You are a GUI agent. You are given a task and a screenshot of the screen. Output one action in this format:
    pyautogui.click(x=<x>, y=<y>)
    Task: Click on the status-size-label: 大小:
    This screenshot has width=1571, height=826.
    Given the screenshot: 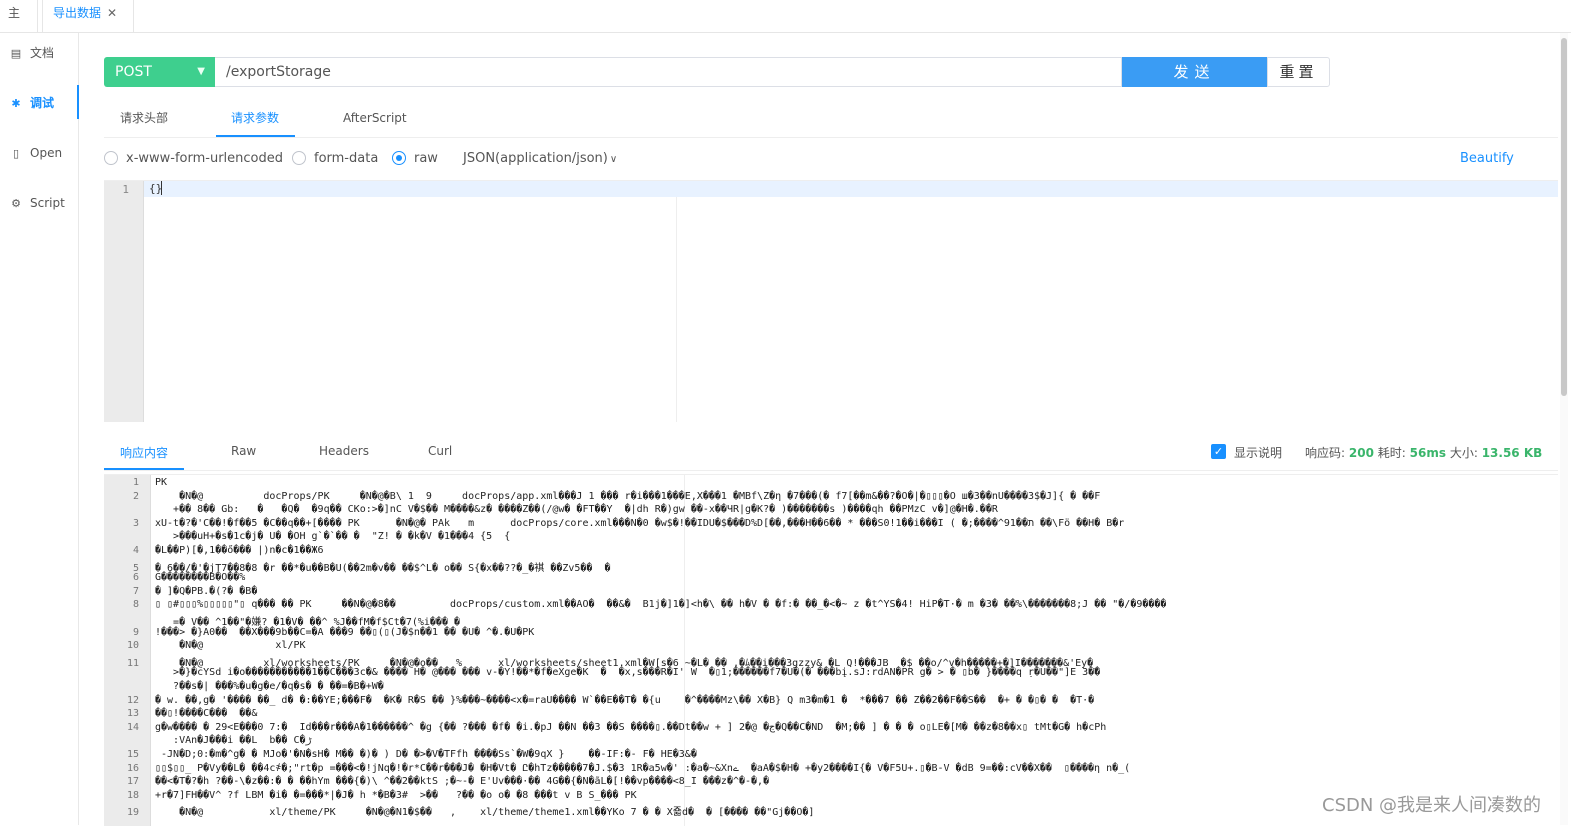 What is the action you would take?
    pyautogui.click(x=1463, y=453)
    